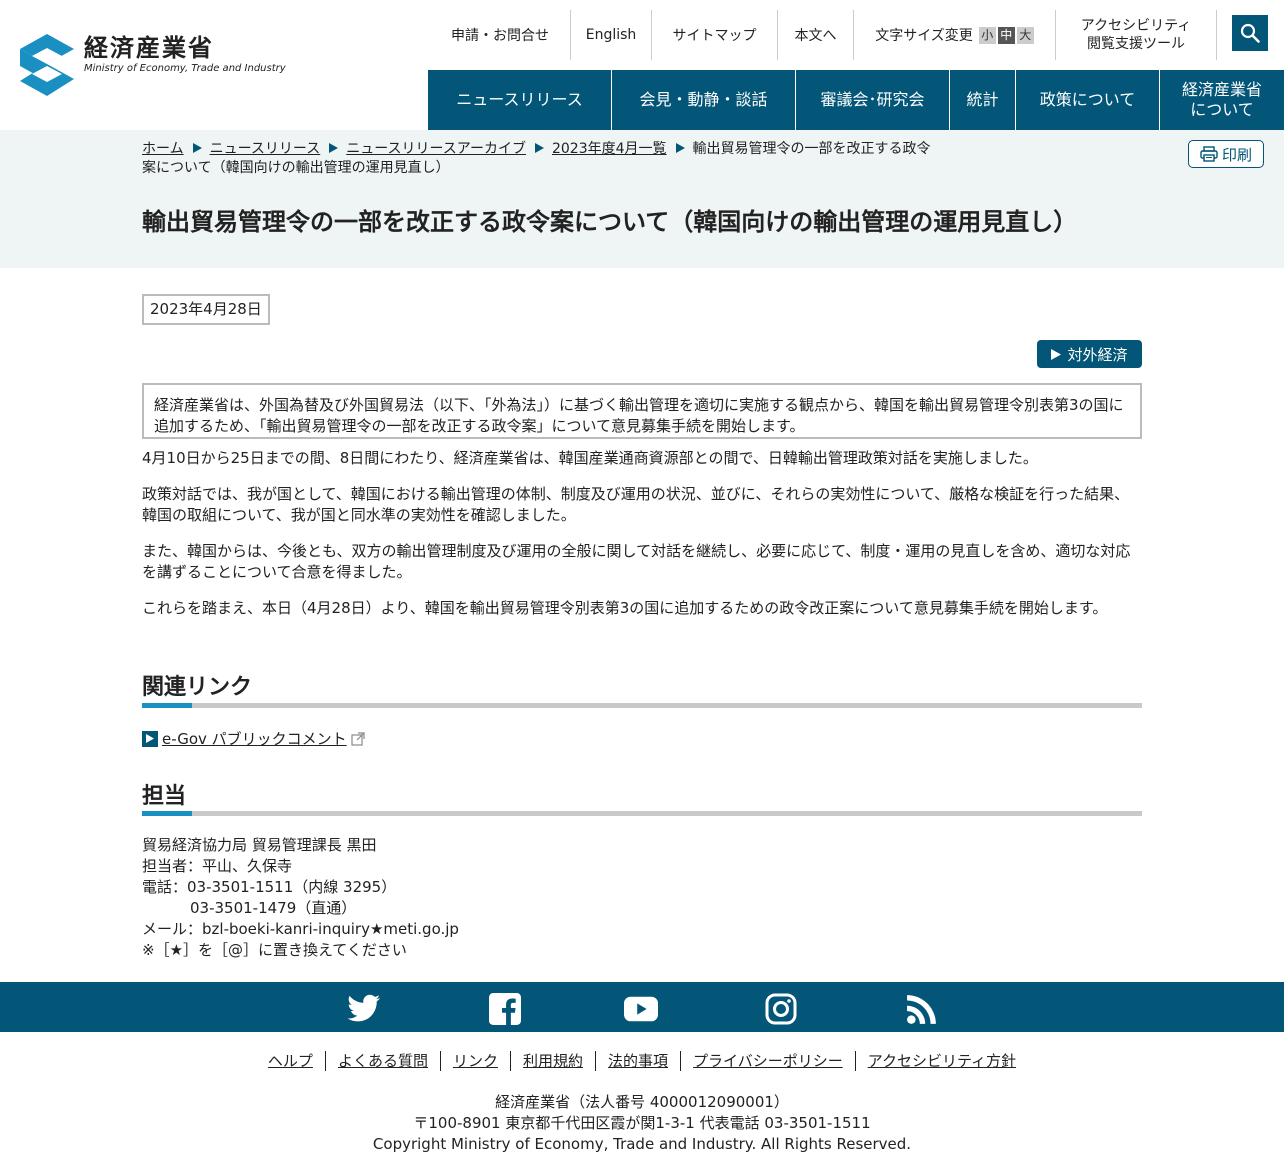 The width and height of the screenshot is (1284, 1153). What do you see at coordinates (715, 35) in the screenshot?
I see `sitemap-link: サイトマップ` at bounding box center [715, 35].